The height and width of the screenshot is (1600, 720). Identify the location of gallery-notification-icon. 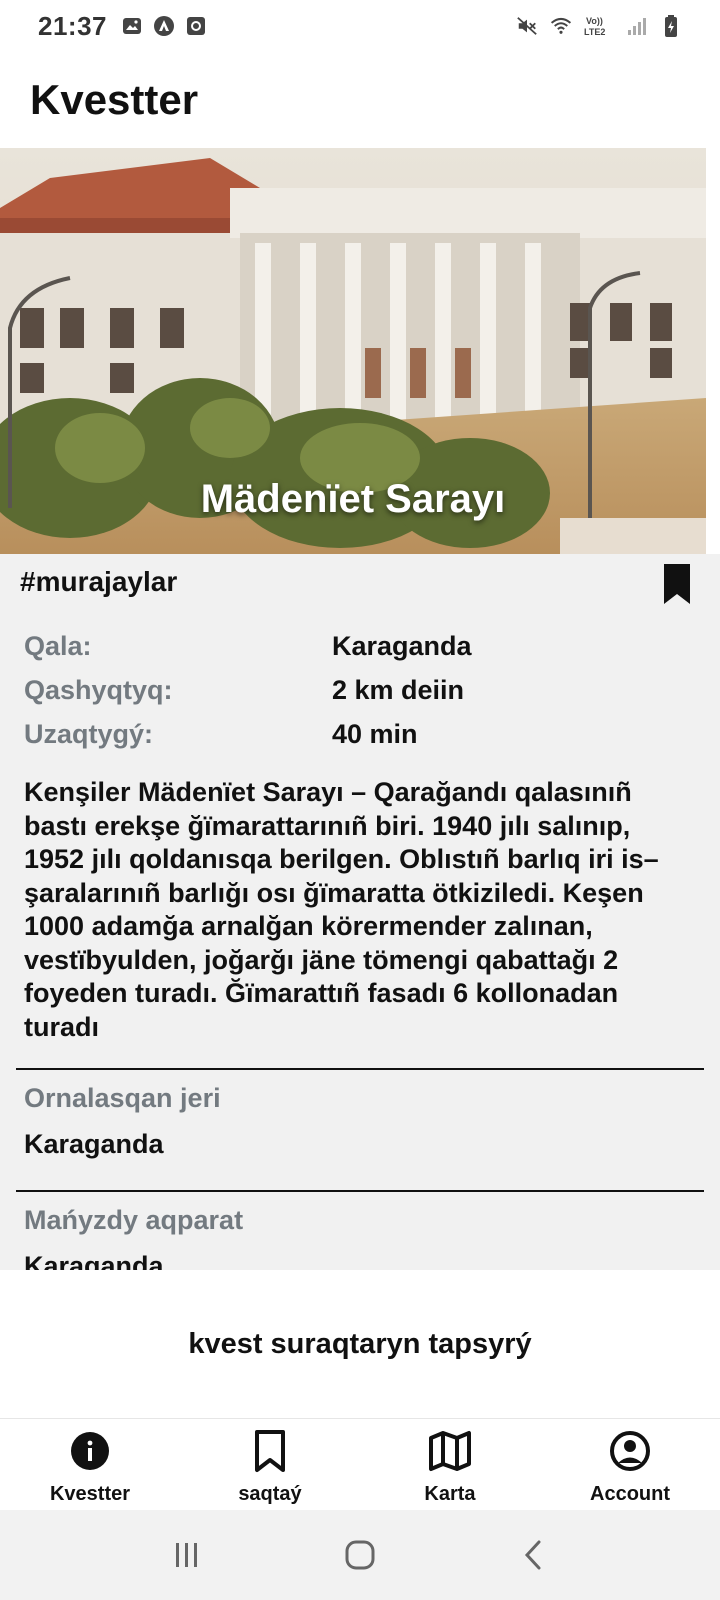
(132, 26).